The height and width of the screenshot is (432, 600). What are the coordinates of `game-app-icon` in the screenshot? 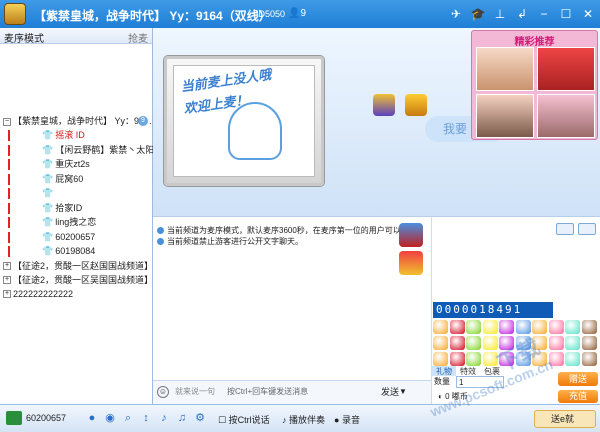 It's located at (416, 105).